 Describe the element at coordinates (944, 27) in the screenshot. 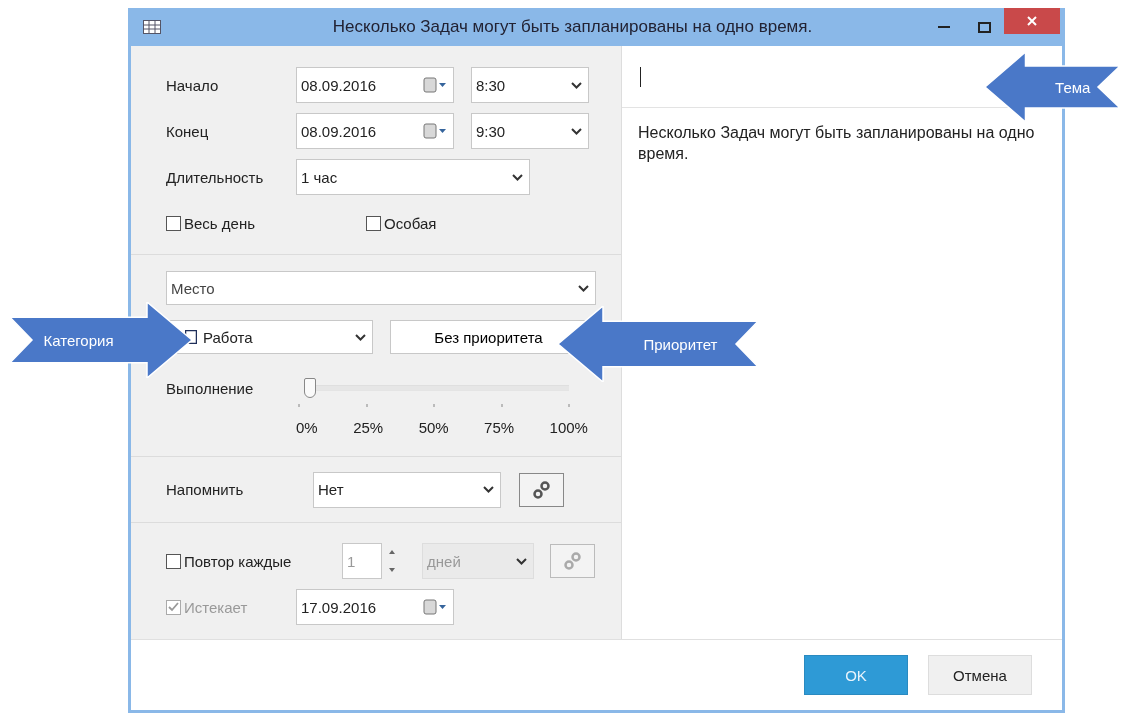

I see `minimize-icon` at that location.